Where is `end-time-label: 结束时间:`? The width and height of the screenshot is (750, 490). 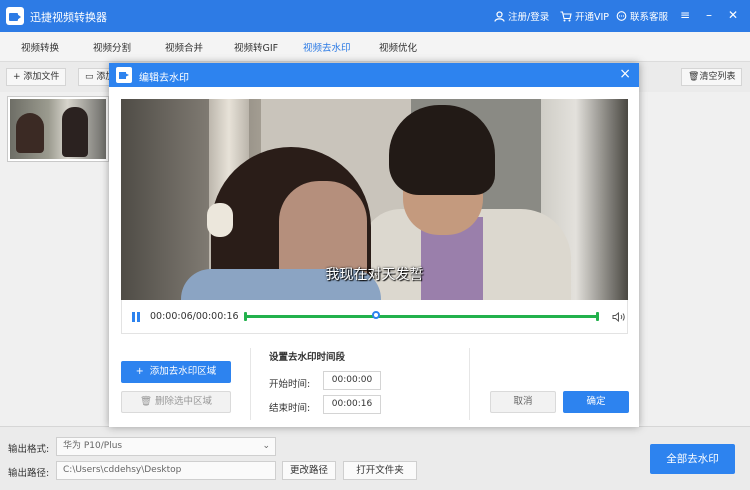
end-time-label: 结束时间: is located at coordinates (290, 408).